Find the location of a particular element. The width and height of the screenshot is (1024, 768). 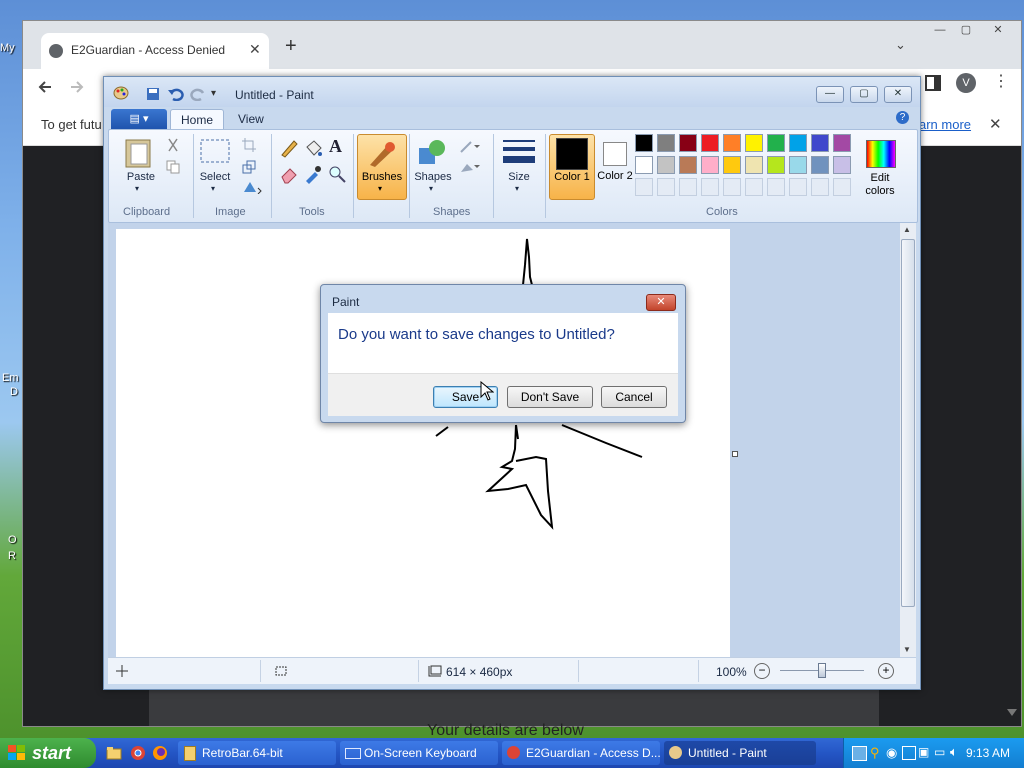

pencil-icon is located at coordinates (289, 148).